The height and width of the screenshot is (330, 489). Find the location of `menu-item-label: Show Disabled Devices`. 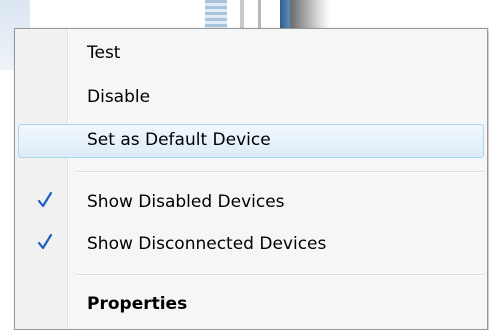

menu-item-label: Show Disabled Devices is located at coordinates (186, 202).